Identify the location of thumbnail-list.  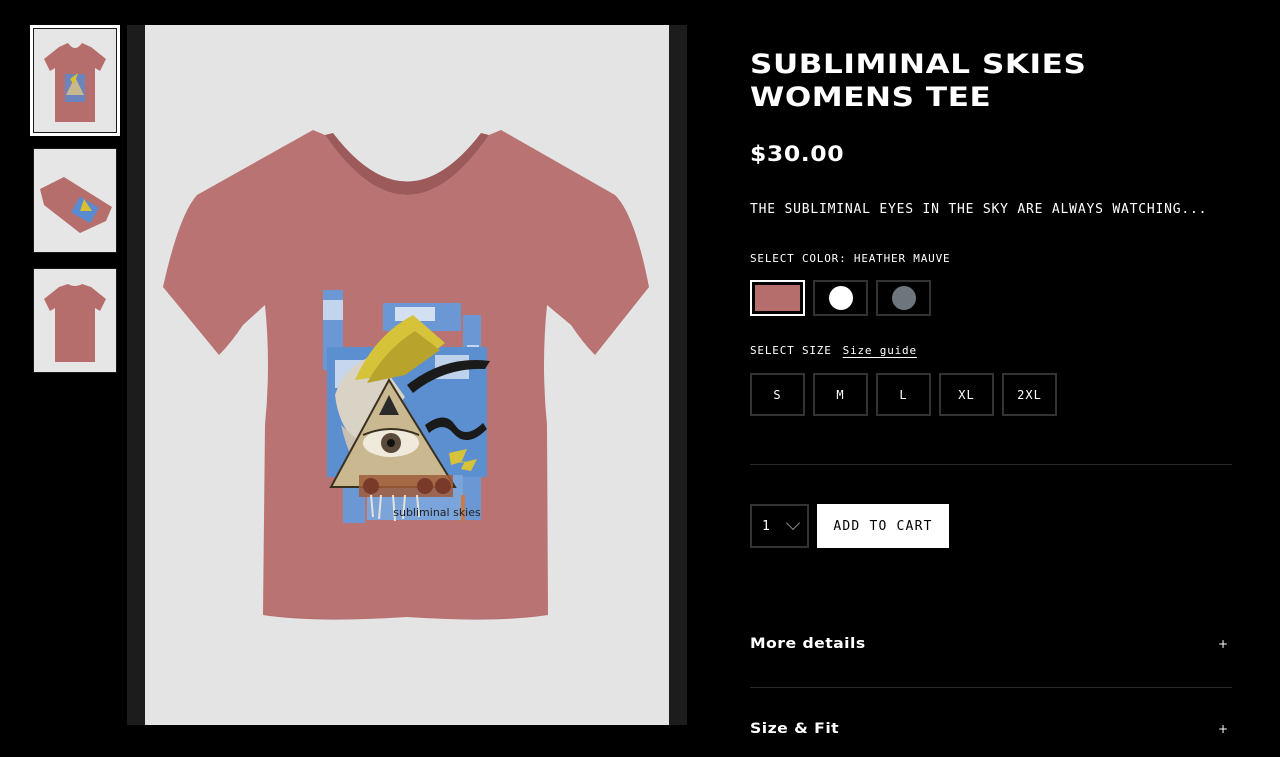
(75, 205).